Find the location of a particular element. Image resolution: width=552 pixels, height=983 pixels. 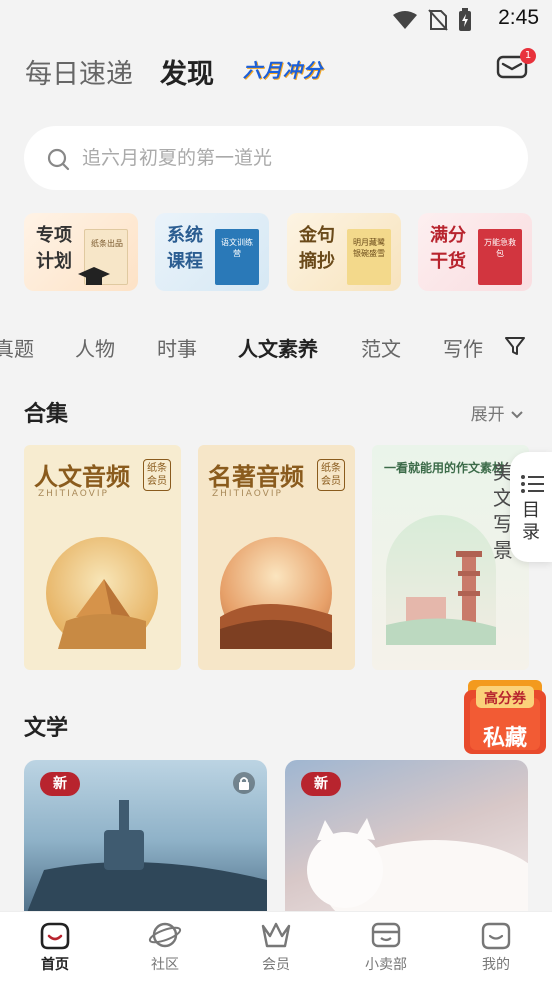

feature-book-text: 纸条出品 is located at coordinates (107, 243).